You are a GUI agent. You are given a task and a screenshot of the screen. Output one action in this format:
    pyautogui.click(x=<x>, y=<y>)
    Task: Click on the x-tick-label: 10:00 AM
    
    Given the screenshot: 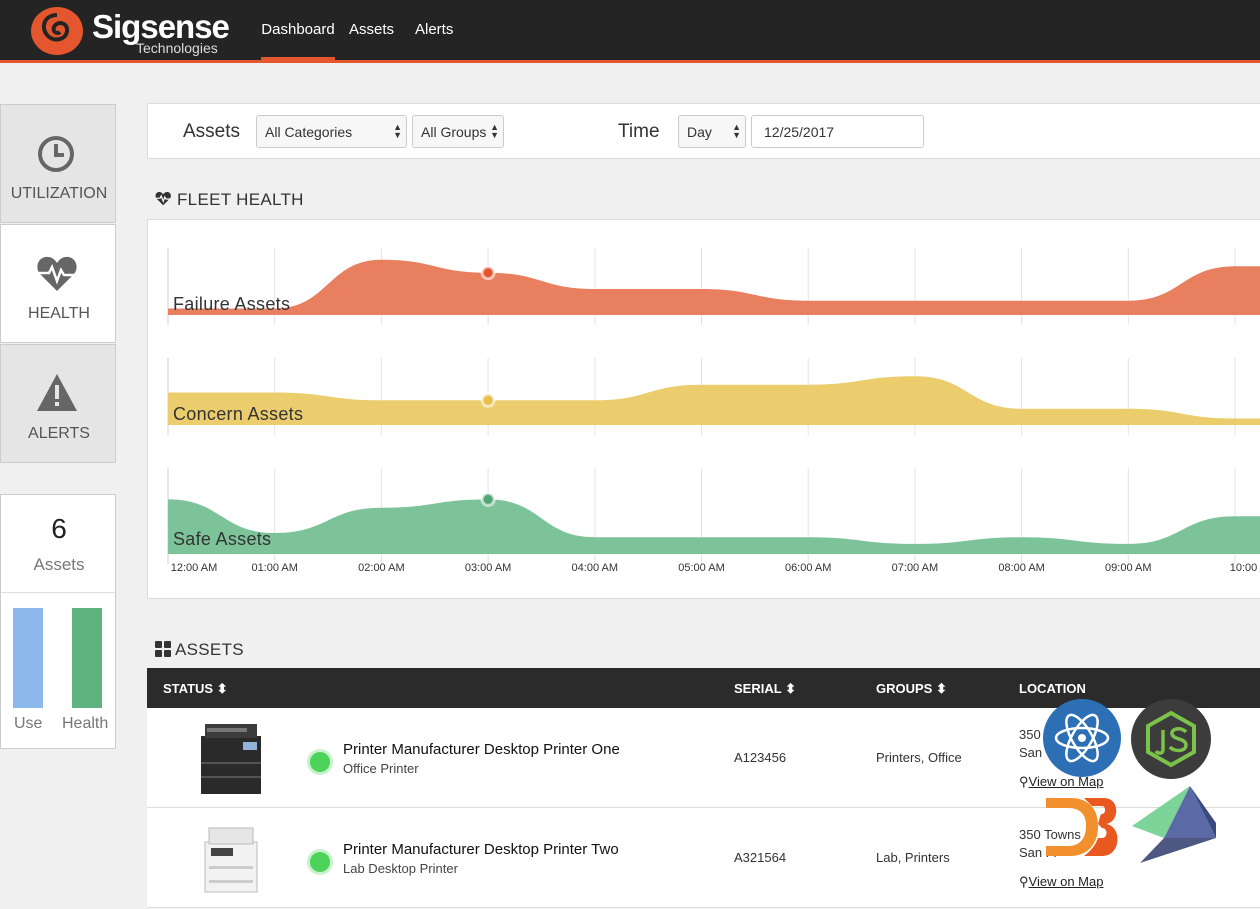 What is the action you would take?
    pyautogui.click(x=1244, y=568)
    